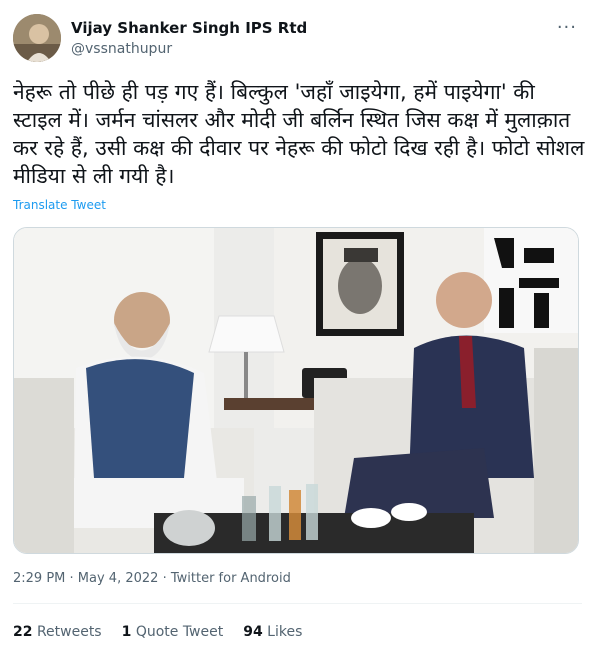 This screenshot has width=595, height=660. What do you see at coordinates (567, 27) in the screenshot?
I see `ellipsis-icon: ···` at bounding box center [567, 27].